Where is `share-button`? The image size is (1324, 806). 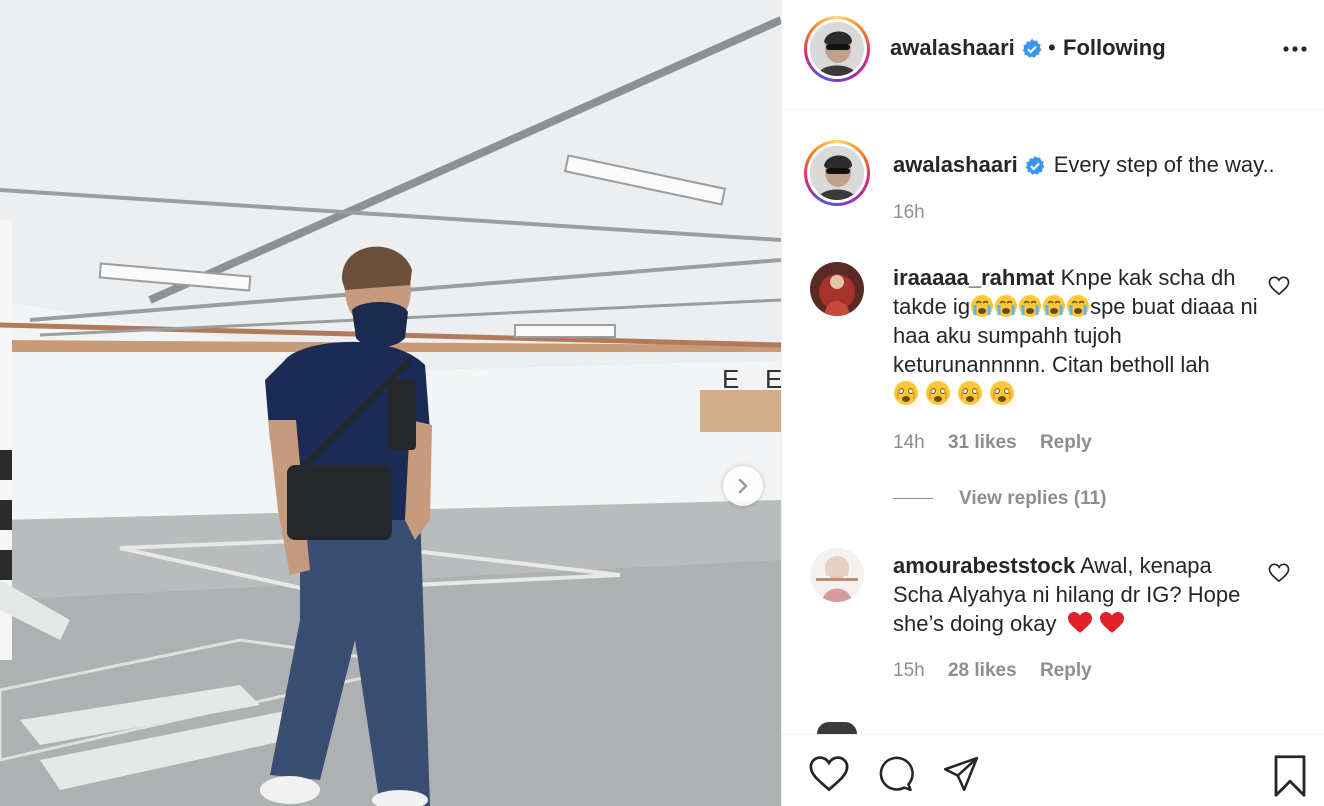 share-button is located at coordinates (961, 776).